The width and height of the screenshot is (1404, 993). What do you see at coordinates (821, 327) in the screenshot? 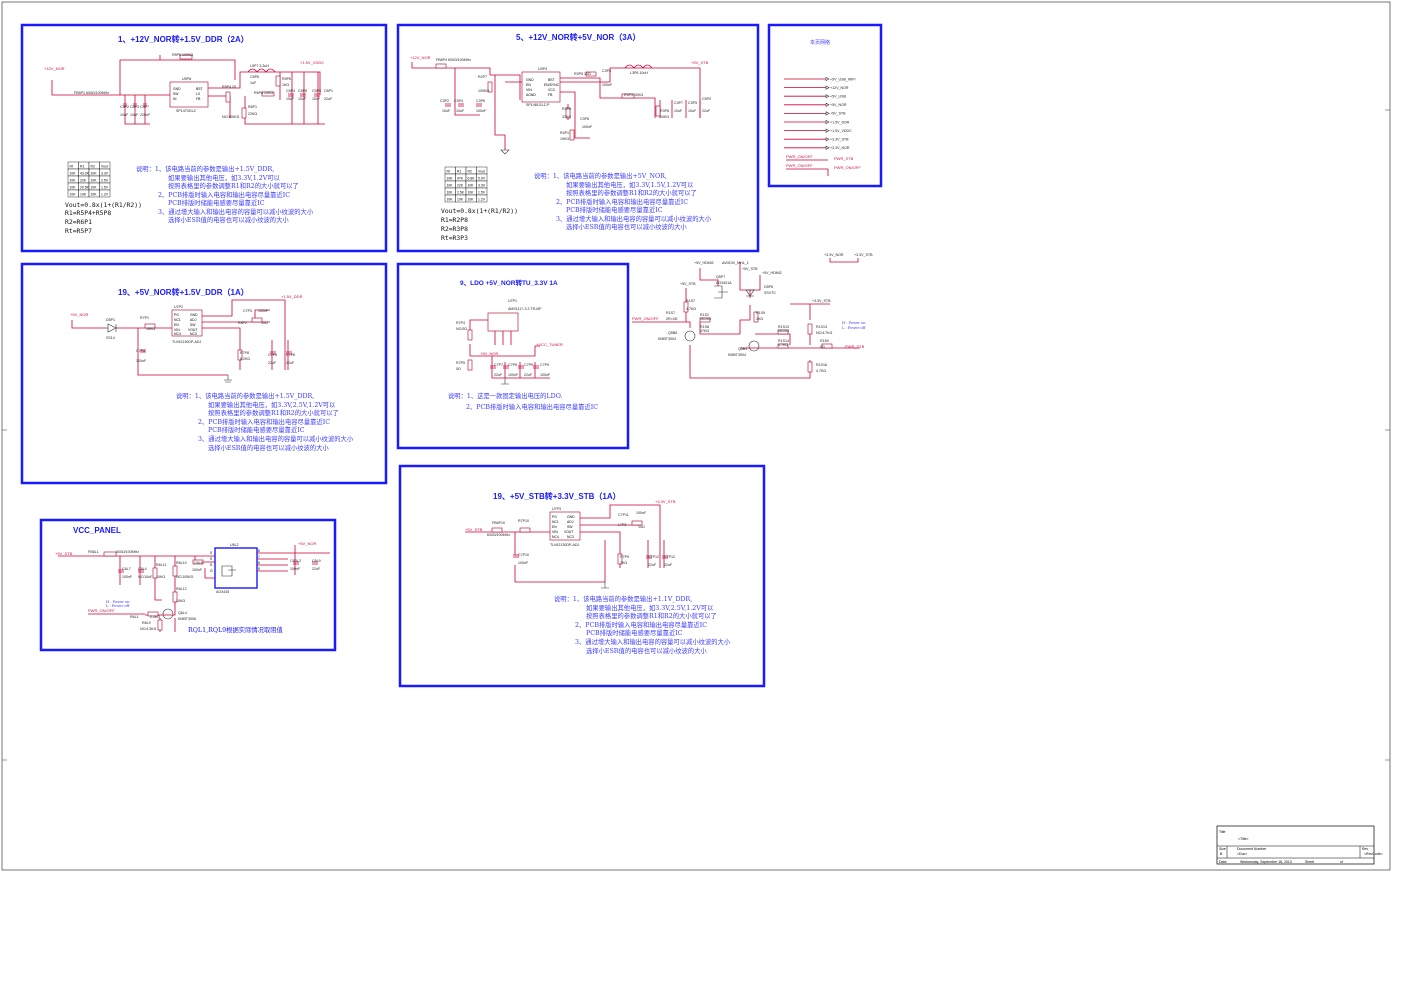
I see `svg-text: R1S13` at bounding box center [821, 327].